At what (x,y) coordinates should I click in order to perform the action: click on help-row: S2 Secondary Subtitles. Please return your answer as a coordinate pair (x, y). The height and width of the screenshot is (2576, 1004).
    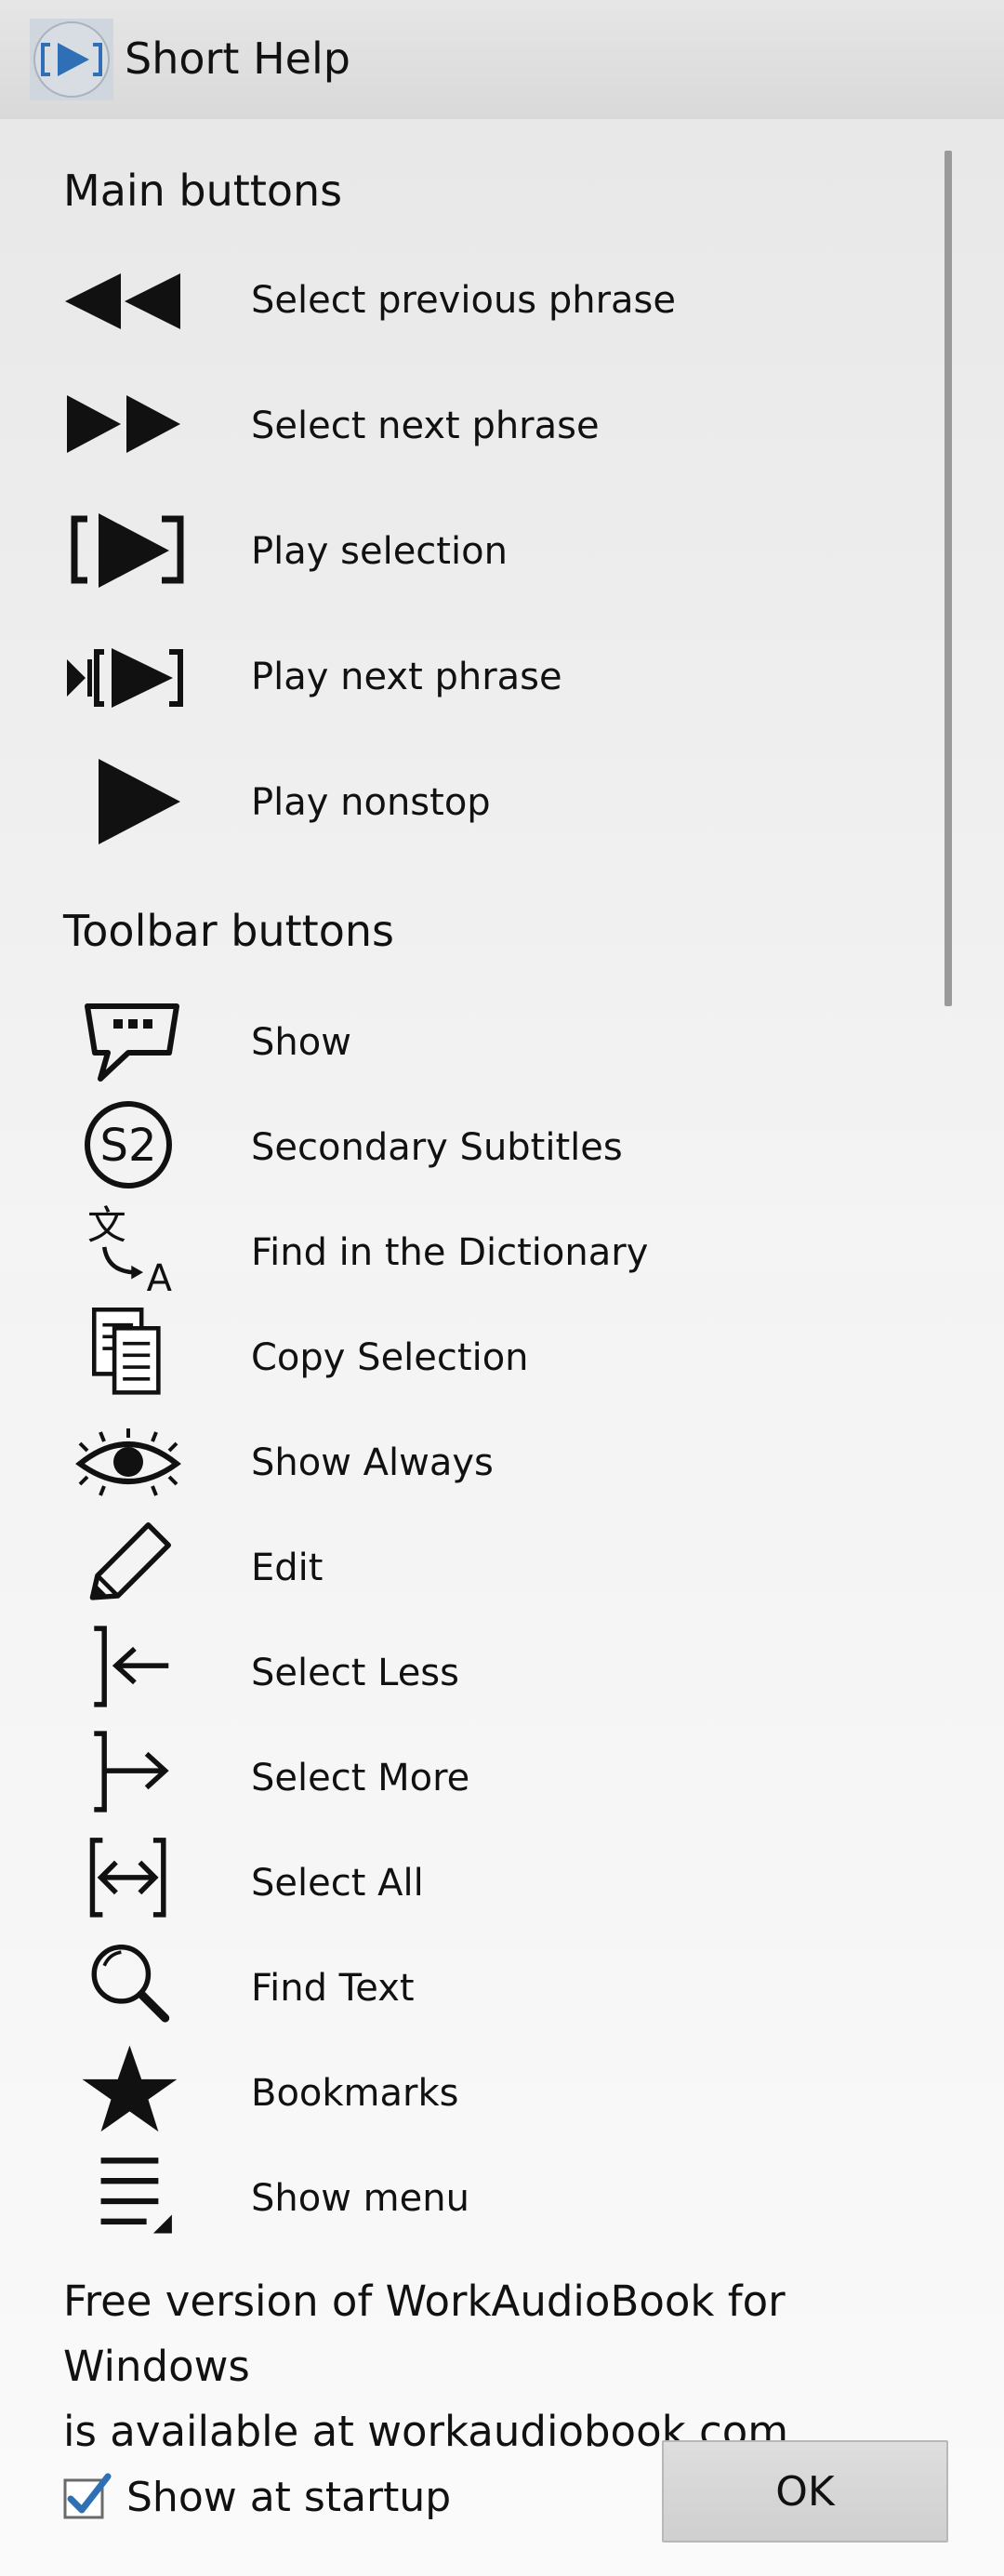
    Looking at the image, I should click on (465, 1149).